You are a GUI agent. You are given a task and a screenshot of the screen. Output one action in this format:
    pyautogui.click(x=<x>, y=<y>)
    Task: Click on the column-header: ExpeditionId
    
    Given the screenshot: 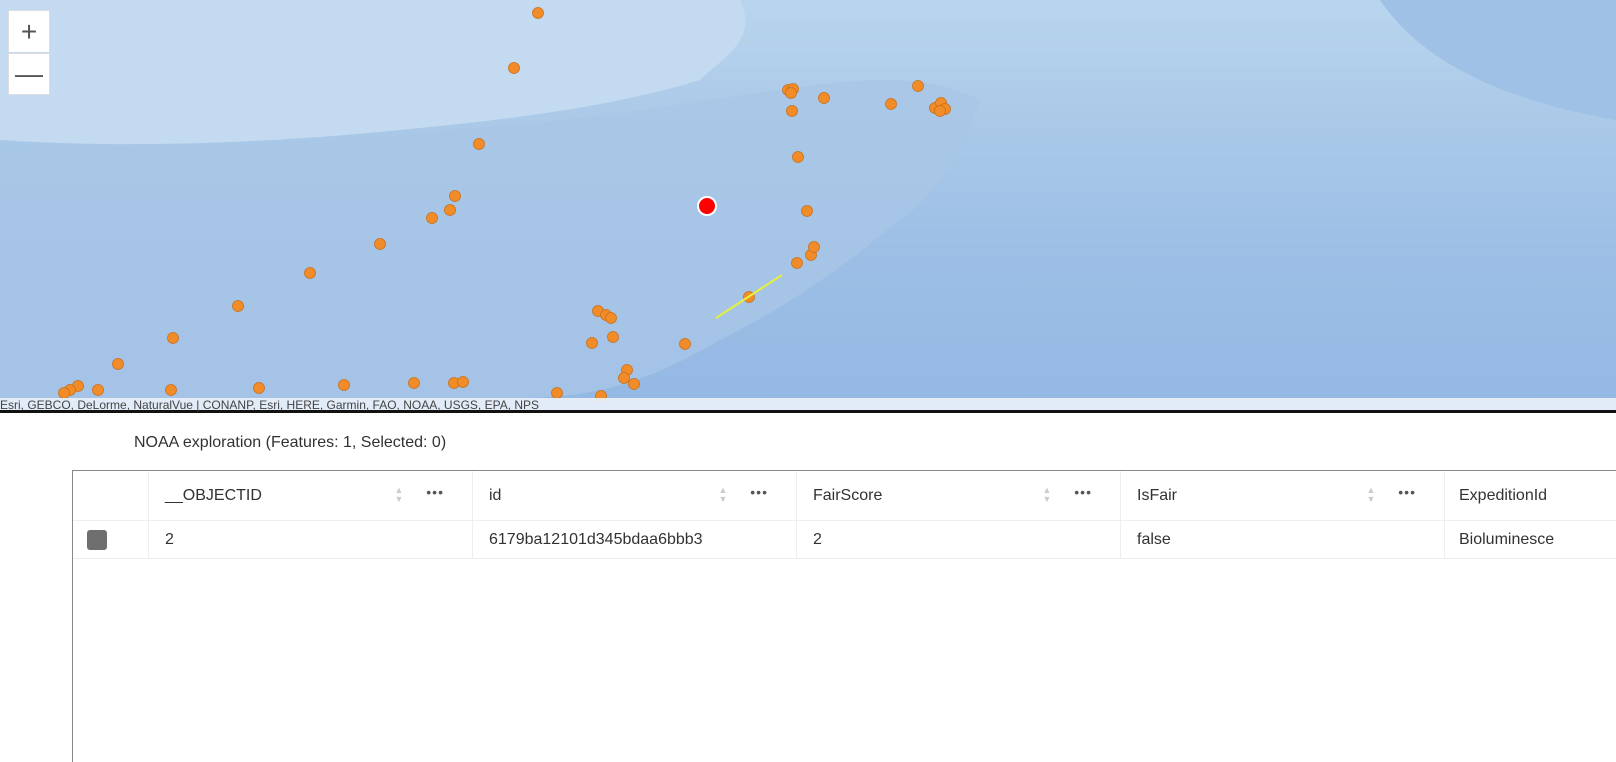 What is the action you would take?
    pyautogui.click(x=1530, y=495)
    